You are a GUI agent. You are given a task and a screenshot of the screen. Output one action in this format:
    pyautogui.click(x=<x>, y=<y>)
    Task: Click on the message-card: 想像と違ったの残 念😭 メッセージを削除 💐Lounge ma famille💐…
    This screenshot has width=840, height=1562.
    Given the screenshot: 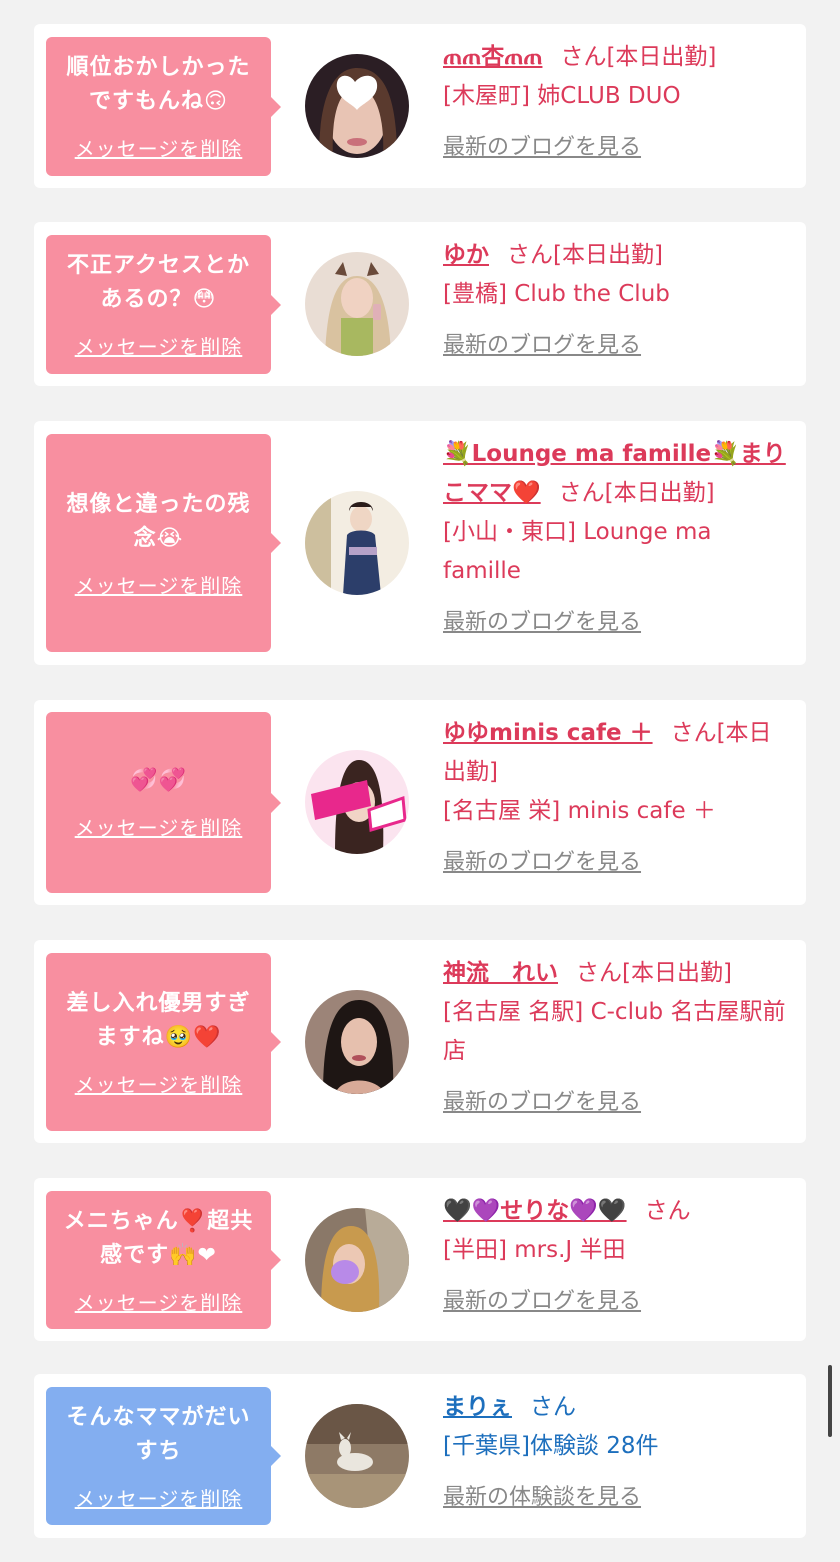 What is the action you would take?
    pyautogui.click(x=420, y=543)
    